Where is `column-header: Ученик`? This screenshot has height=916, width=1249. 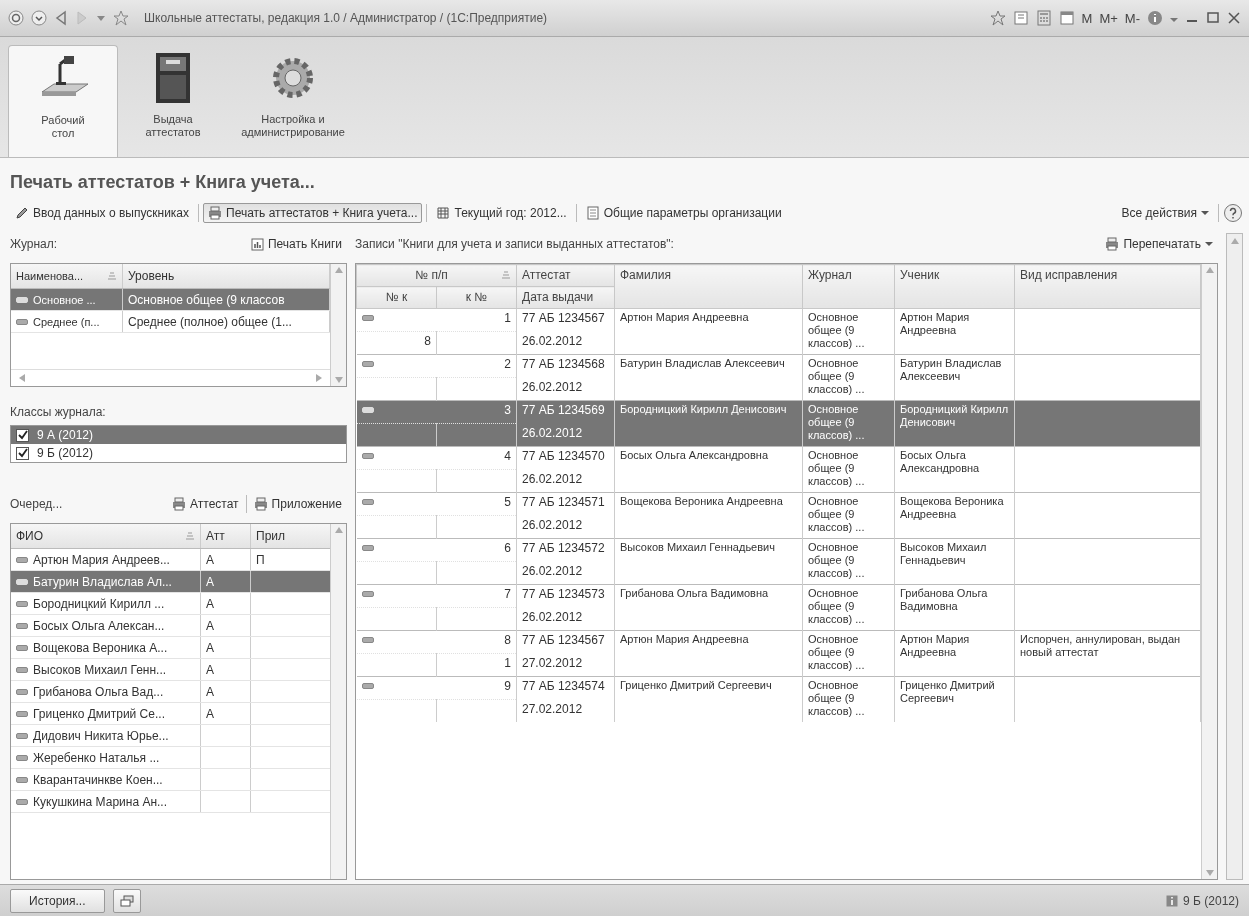
column-header: Ученик is located at coordinates (954, 286).